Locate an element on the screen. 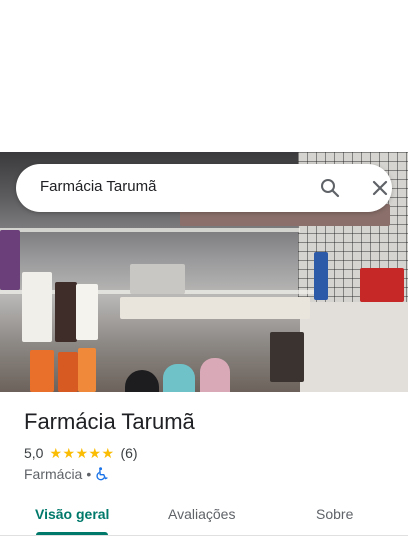 This screenshot has height=544, width=408. star-rating: ★ ★ ★ ★ ★ is located at coordinates (81, 453).